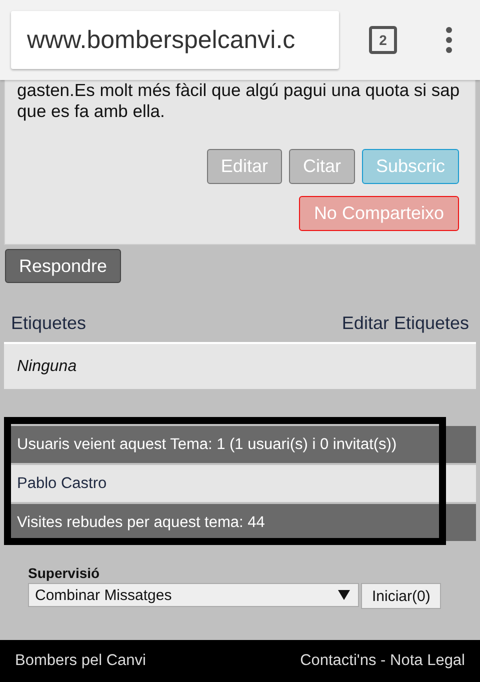  What do you see at coordinates (449, 40) in the screenshot?
I see `menu-icon` at bounding box center [449, 40].